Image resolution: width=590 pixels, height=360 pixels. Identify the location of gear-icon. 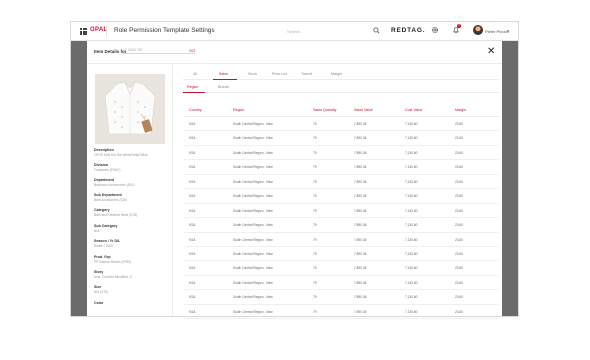
(435, 30).